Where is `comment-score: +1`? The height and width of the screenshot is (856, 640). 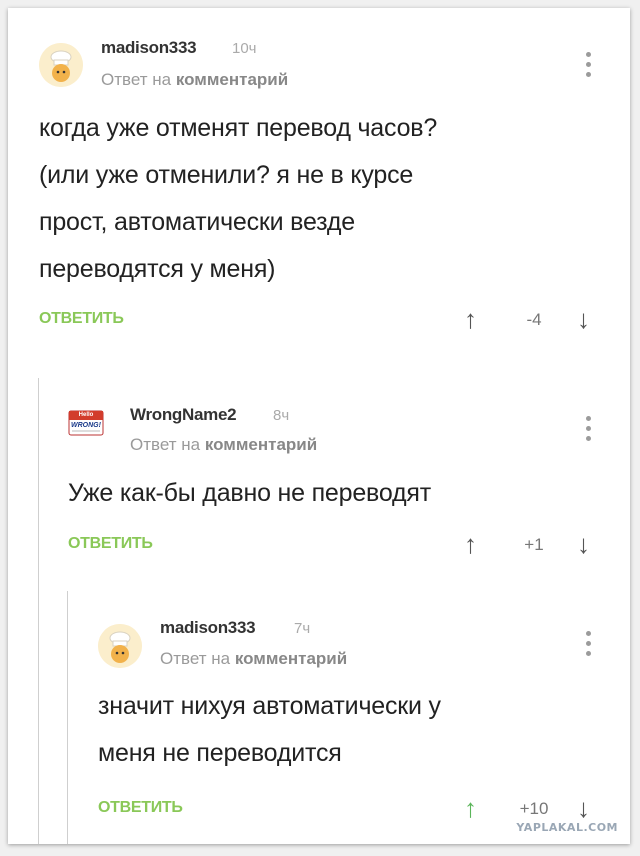 comment-score: +1 is located at coordinates (534, 544).